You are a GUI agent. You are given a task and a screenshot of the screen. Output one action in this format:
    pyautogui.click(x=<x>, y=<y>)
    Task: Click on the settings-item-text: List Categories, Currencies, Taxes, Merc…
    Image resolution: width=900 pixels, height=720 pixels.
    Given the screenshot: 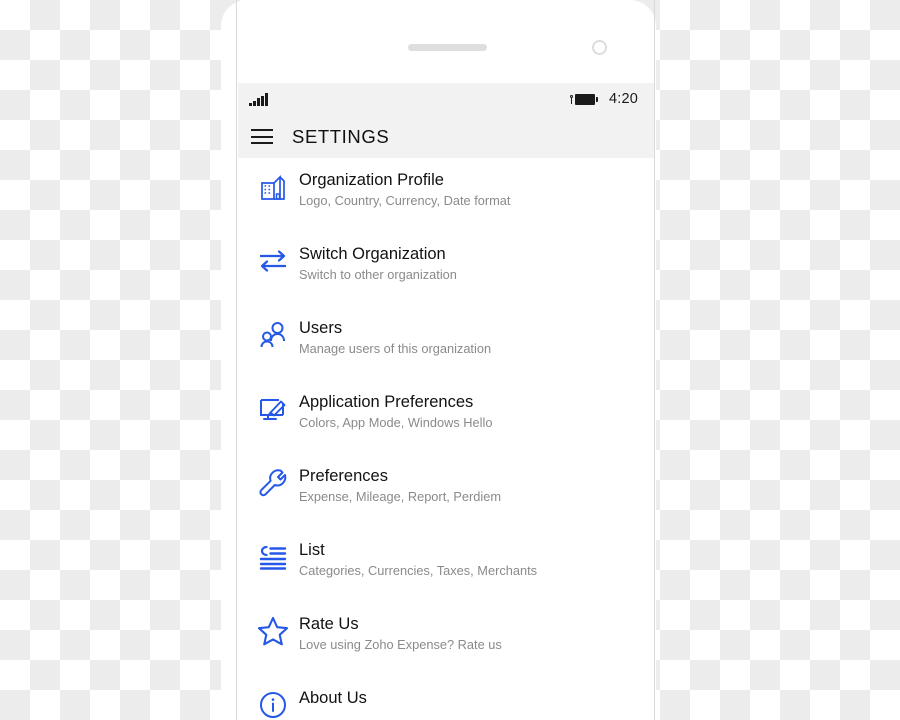 What is the action you would take?
    pyautogui.click(x=418, y=553)
    